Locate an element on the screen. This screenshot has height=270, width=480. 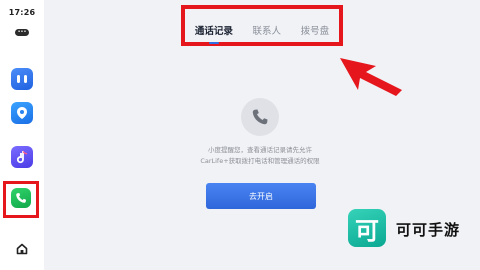
phone-app-icon is located at coordinates (21, 198).